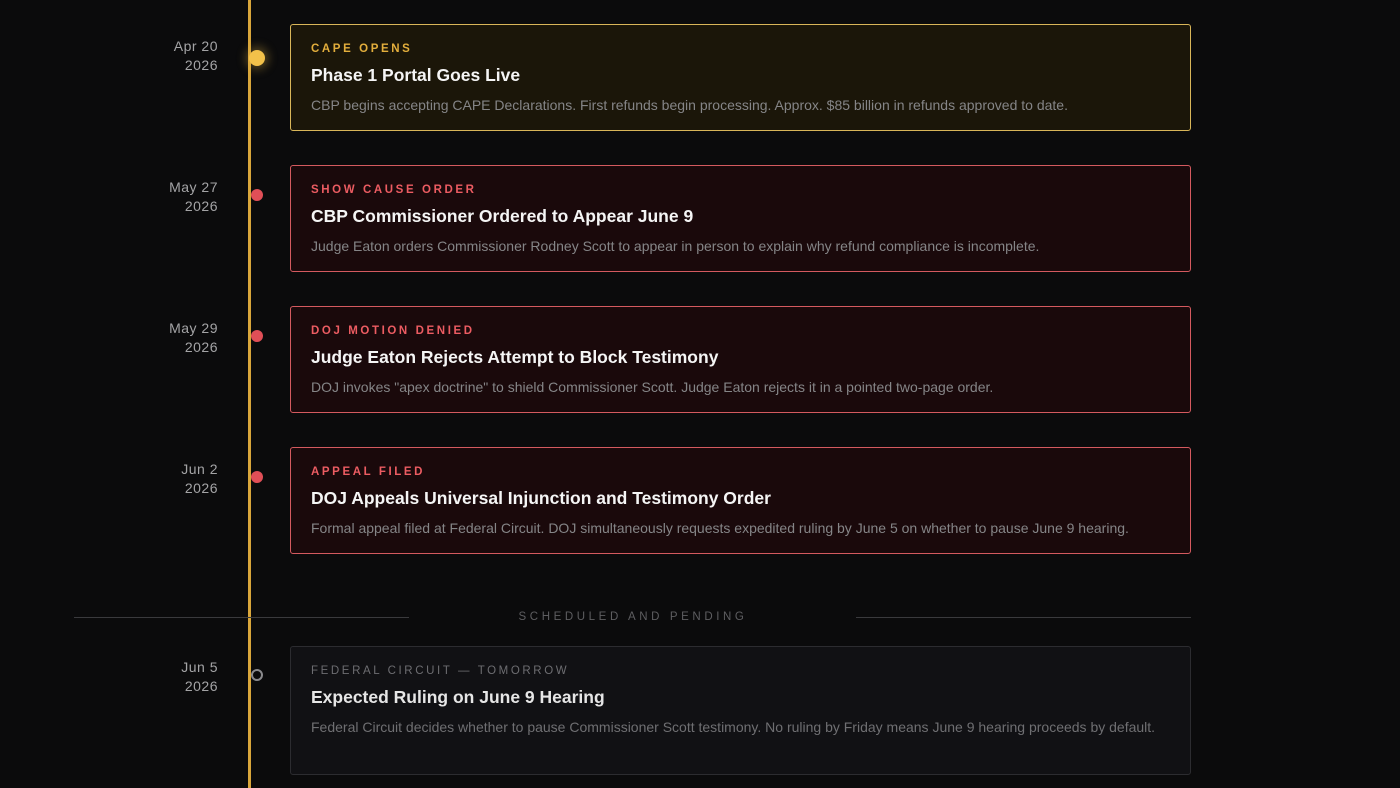 The image size is (1400, 788). I want to click on event-tag: CAPE OPENS, so click(362, 49).